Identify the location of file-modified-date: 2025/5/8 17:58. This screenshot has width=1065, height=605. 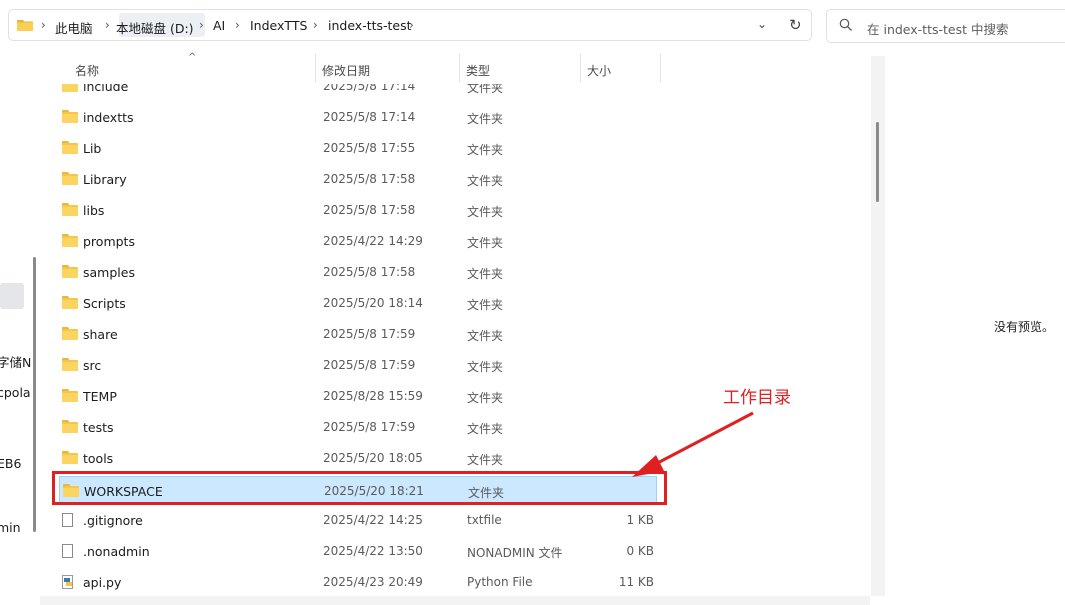
(369, 272).